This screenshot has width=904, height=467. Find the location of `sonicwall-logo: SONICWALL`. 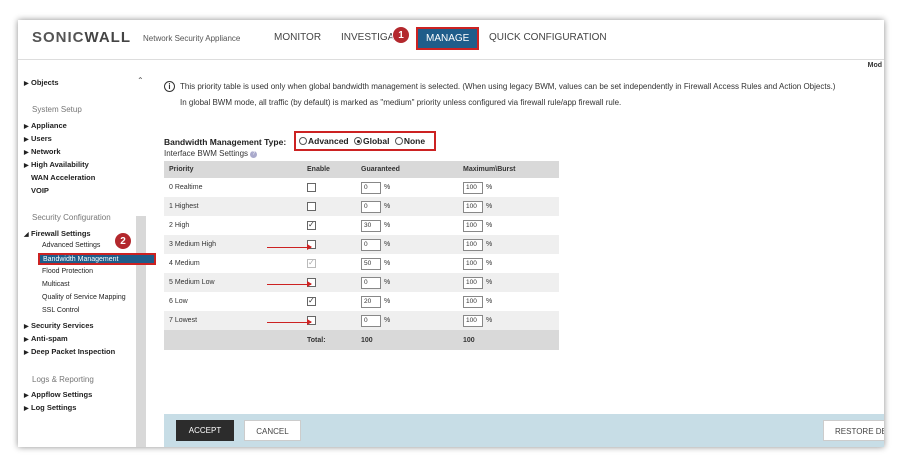

sonicwall-logo: SONICWALL is located at coordinates (82, 37).